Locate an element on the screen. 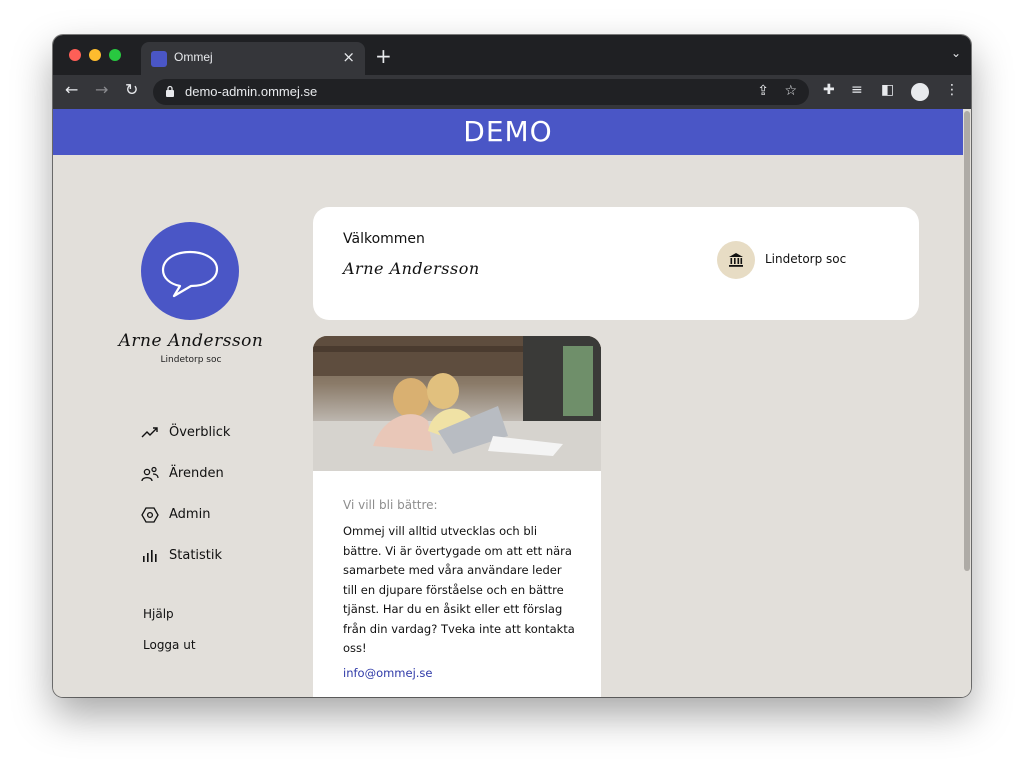 This screenshot has width=1024, height=767. nav-item-label: Ärenden is located at coordinates (196, 473).